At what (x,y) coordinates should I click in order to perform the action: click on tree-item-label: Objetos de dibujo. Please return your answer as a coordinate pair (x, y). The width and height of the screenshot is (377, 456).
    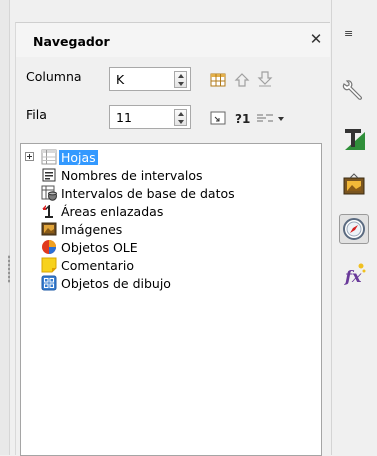
    Looking at the image, I should click on (116, 283).